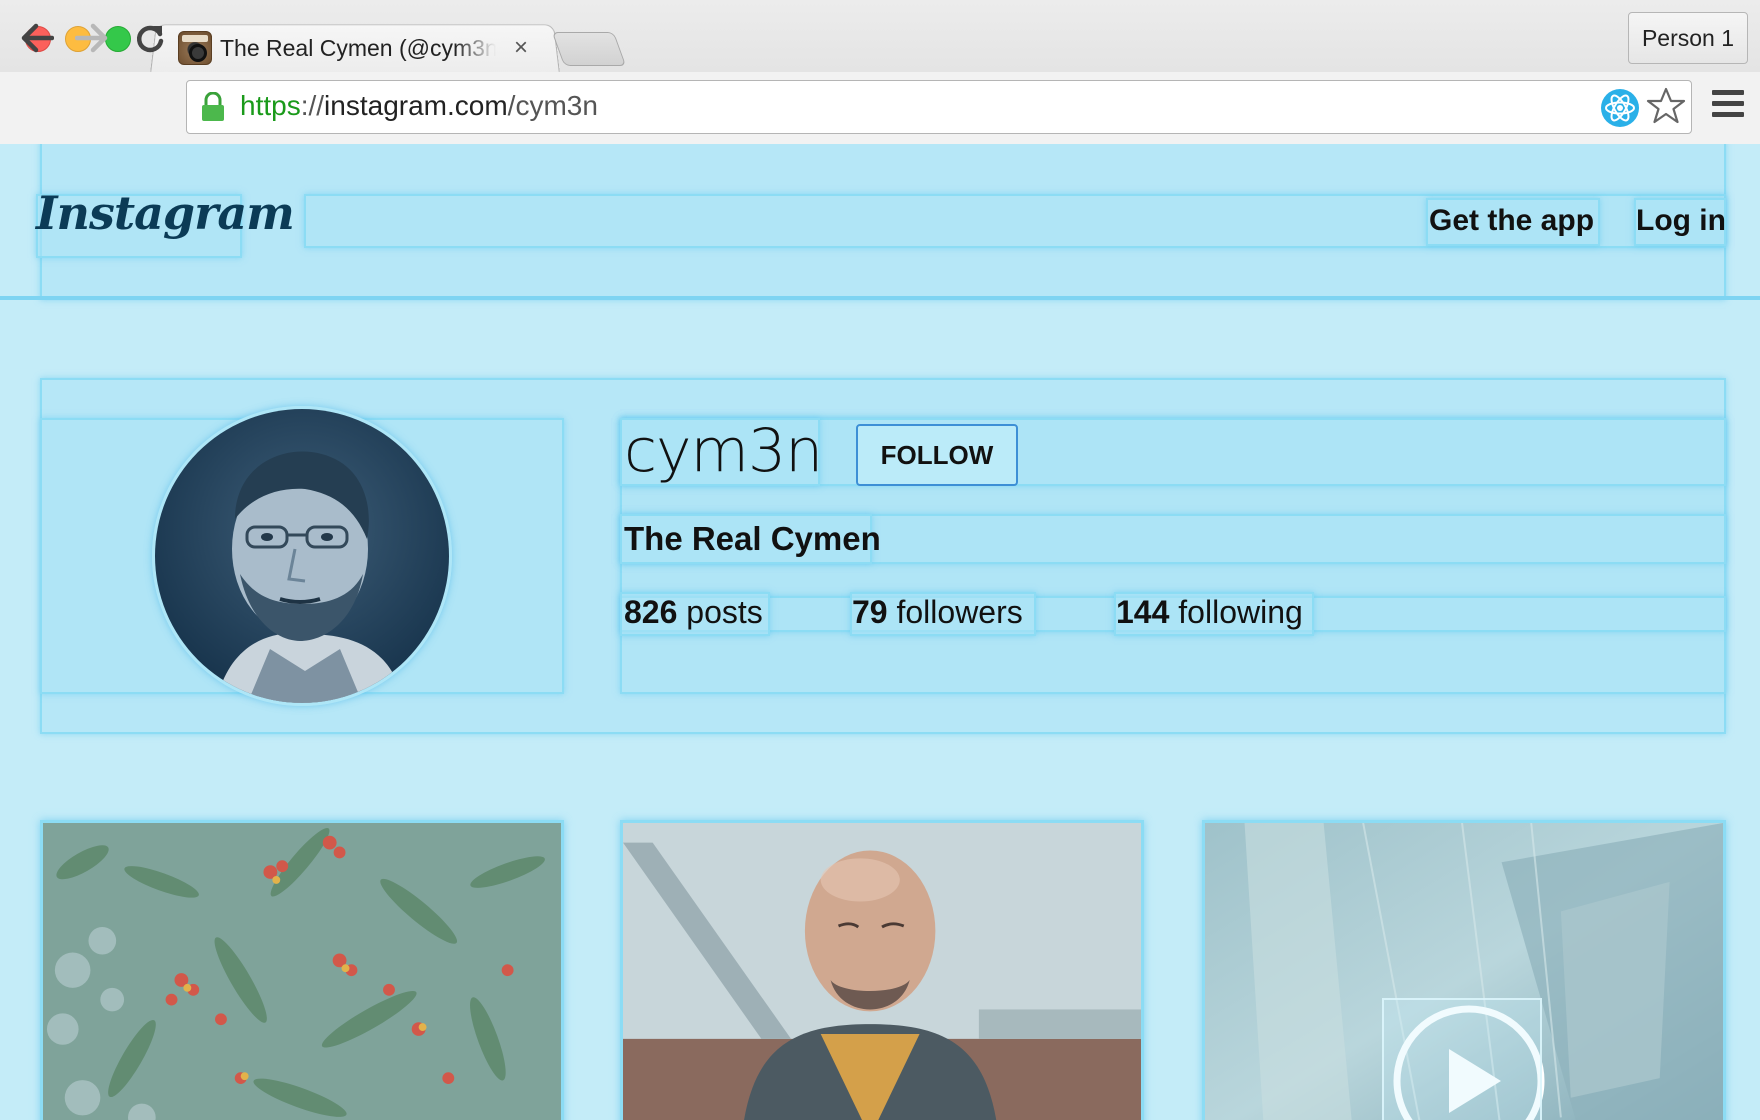 The width and height of the screenshot is (1760, 1120). What do you see at coordinates (165, 213) in the screenshot?
I see `instagram-logo: Instagram` at bounding box center [165, 213].